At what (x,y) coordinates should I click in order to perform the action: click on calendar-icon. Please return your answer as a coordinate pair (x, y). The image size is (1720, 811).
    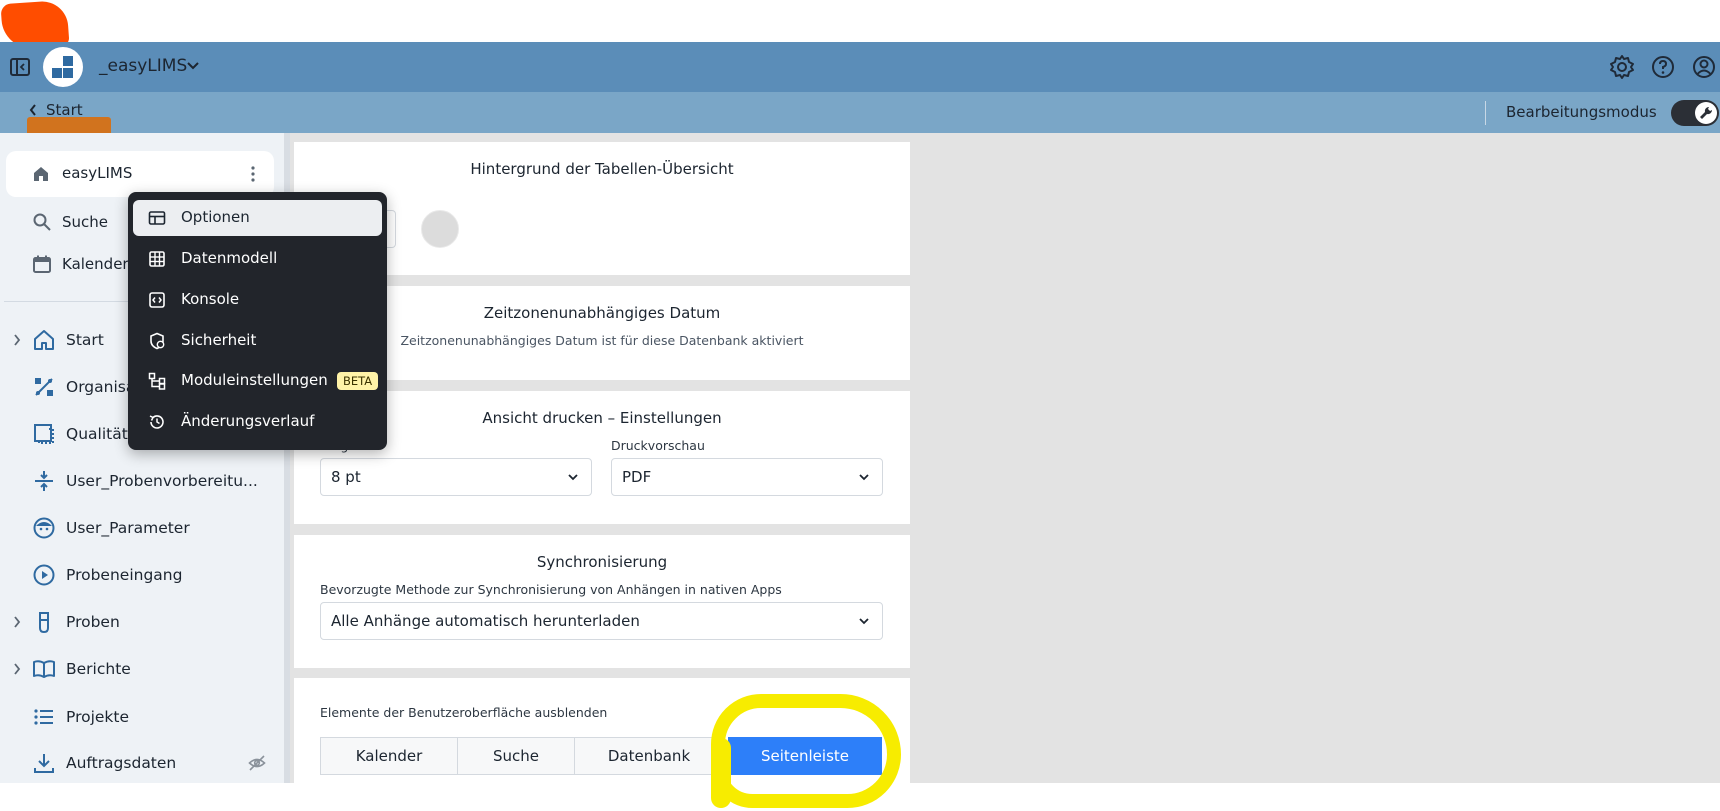
    Looking at the image, I should click on (42, 264).